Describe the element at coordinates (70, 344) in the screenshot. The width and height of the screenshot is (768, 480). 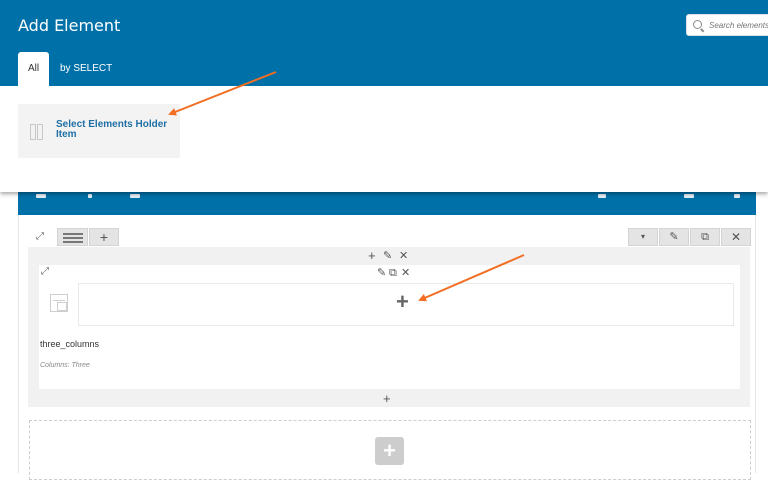
I see `column-name: three_columns` at that location.